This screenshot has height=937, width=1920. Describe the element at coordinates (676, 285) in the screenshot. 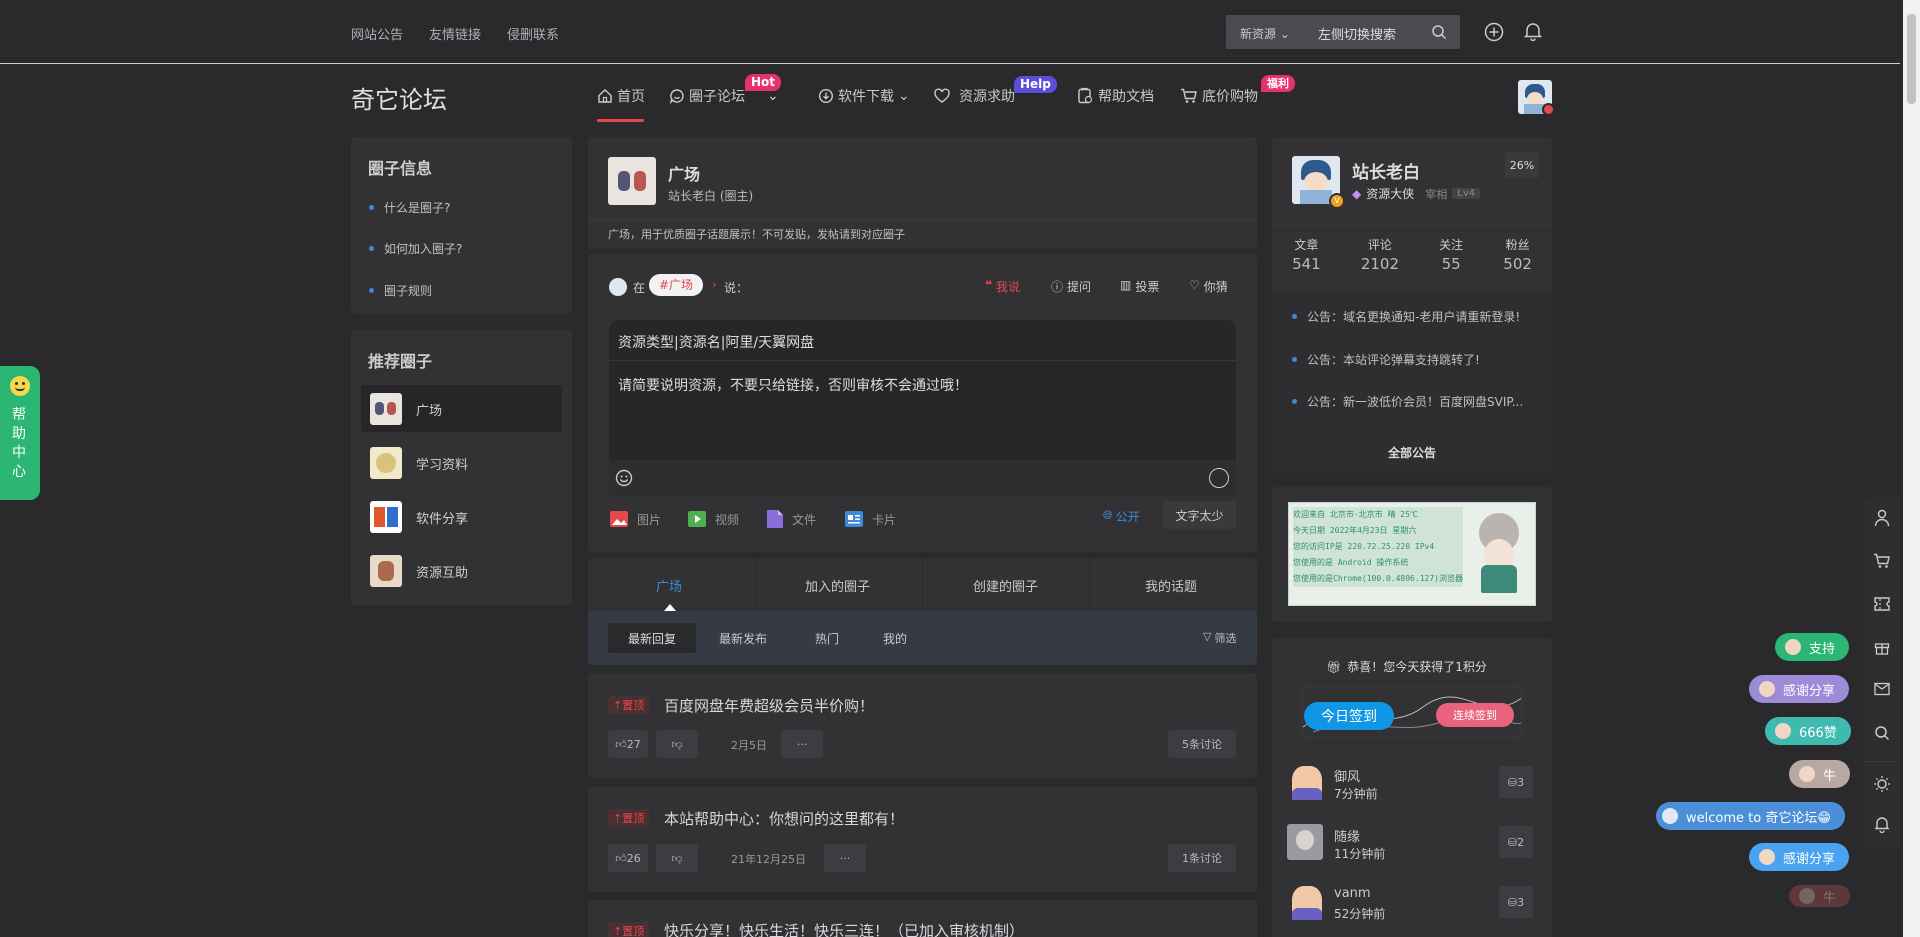

I see `circle-tag-select: #广场` at that location.